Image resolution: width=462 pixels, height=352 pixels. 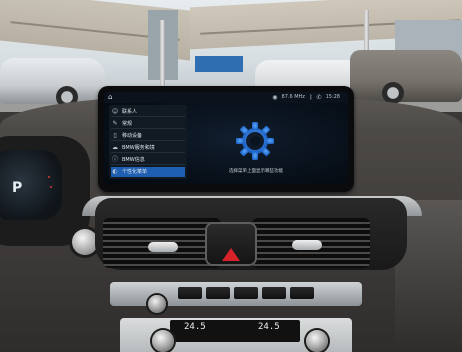 I want to click on menu-item-label: BMW信息, so click(x=133, y=159).